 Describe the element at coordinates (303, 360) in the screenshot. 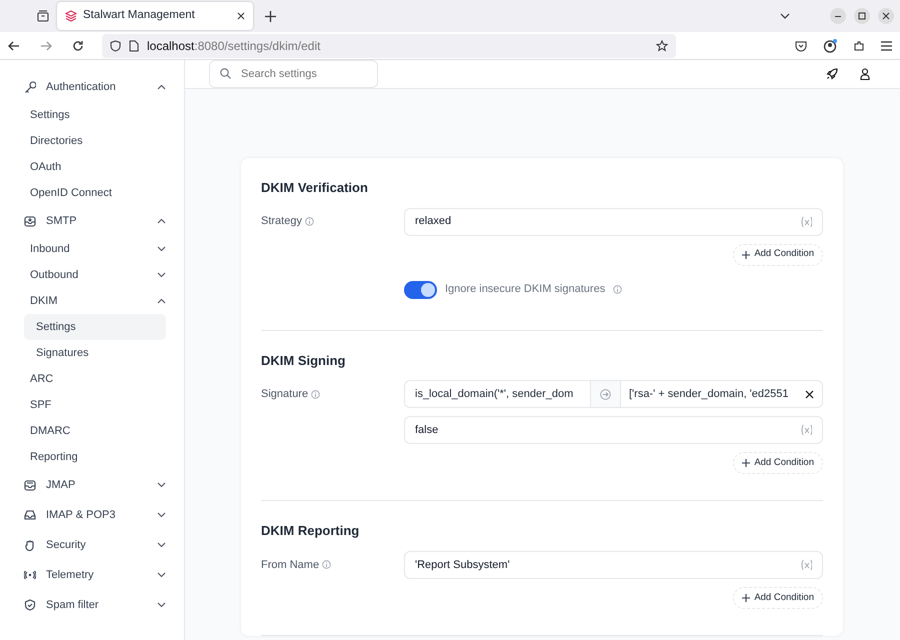

I see `section-title: DKIM Signing` at that location.